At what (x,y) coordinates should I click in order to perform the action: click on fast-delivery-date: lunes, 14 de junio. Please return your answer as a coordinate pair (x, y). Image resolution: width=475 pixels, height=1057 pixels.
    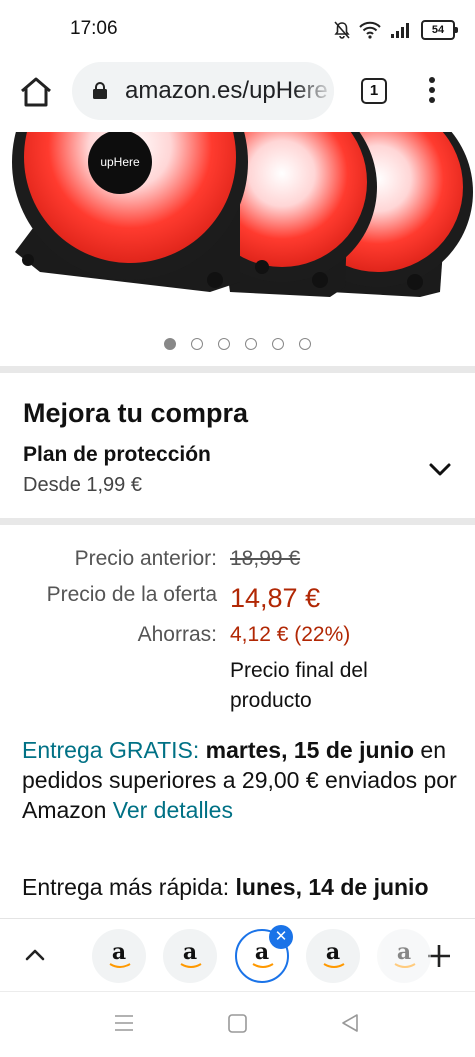
    Looking at the image, I should click on (332, 887).